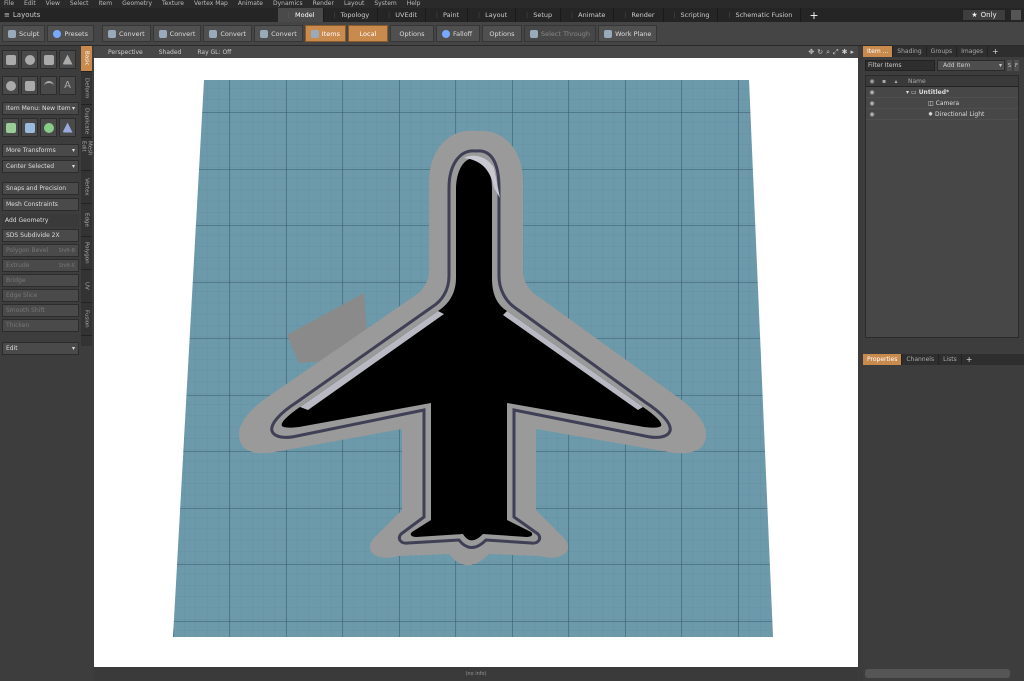 The image size is (1024, 681). What do you see at coordinates (173, 4) in the screenshot?
I see `menu-item: Texture` at bounding box center [173, 4].